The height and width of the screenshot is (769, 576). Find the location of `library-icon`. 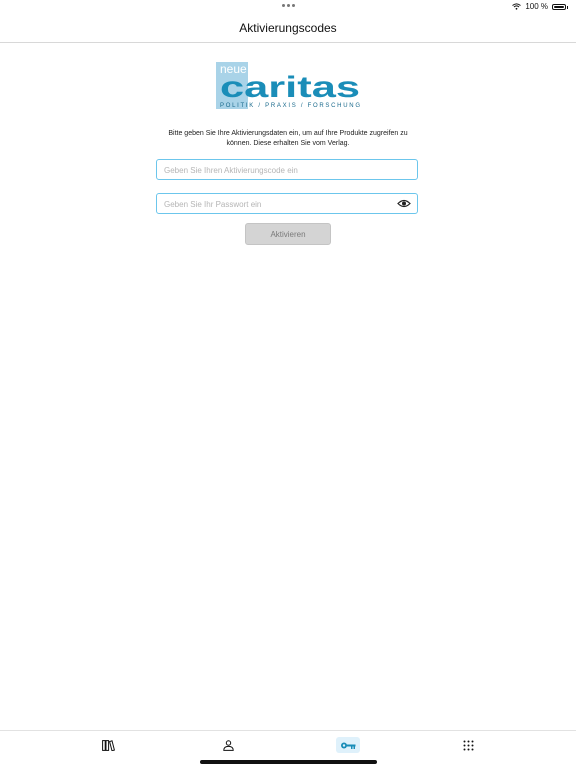

library-icon is located at coordinates (108, 745).